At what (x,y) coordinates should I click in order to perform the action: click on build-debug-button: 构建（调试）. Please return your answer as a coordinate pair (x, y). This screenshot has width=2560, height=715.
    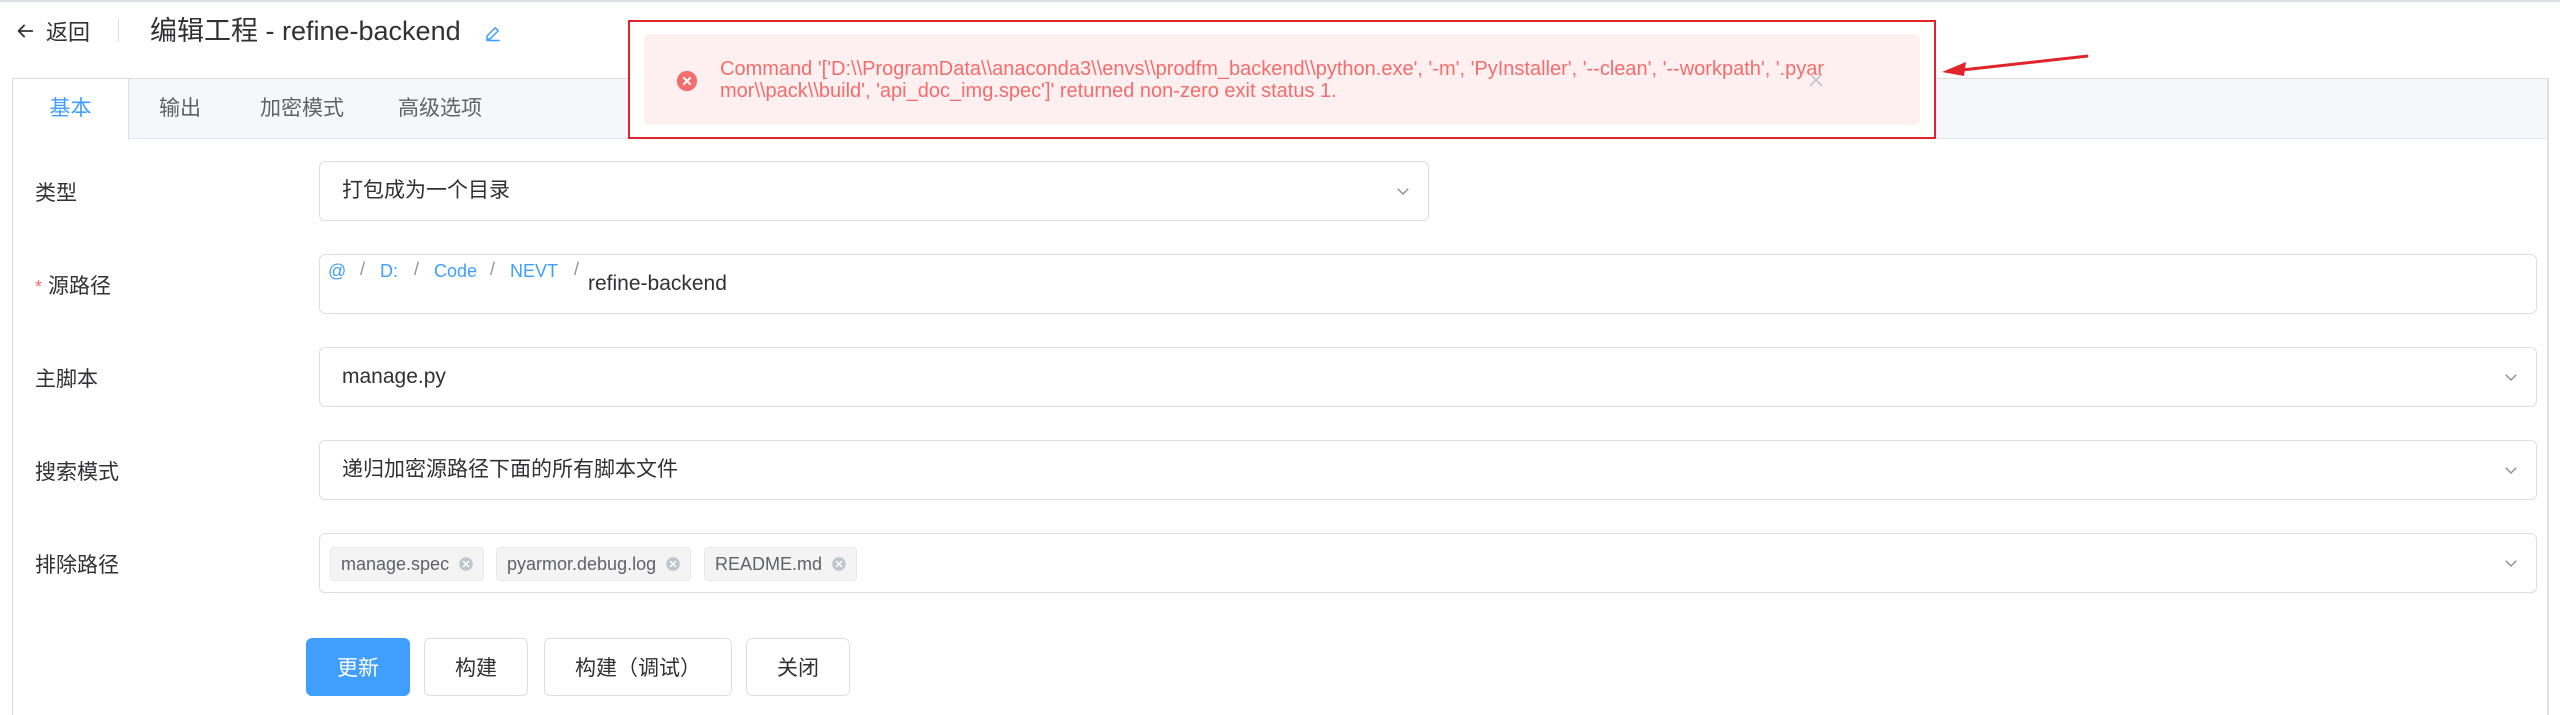
    Looking at the image, I should click on (638, 667).